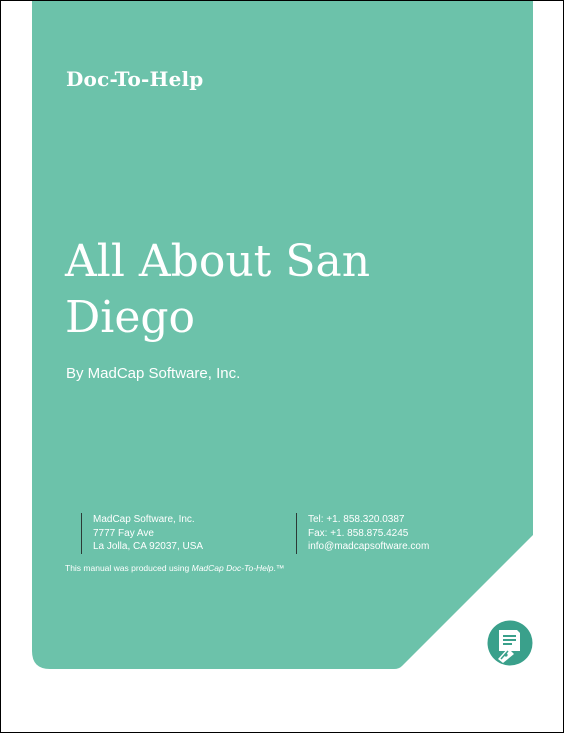 The image size is (564, 733). Describe the element at coordinates (510, 643) in the screenshot. I see `doc-to-help-logo-icon` at that location.